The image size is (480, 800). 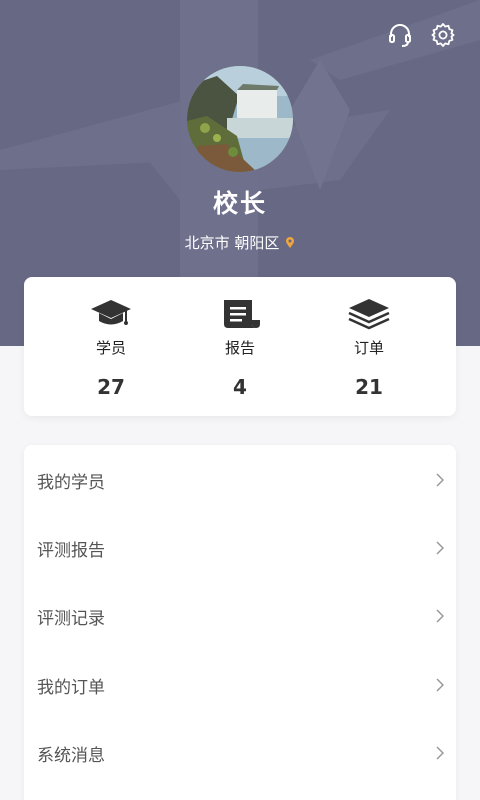 I want to click on stat-label: 订单, so click(x=368, y=348).